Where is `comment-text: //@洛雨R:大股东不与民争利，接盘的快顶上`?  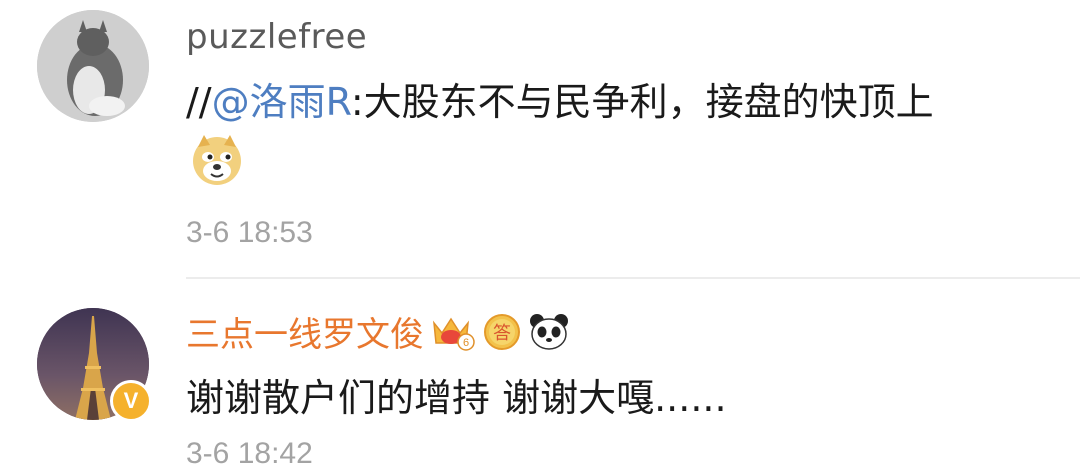 comment-text: //@洛雨R:大股东不与民争利，接盘的快顶上 is located at coordinates (560, 102).